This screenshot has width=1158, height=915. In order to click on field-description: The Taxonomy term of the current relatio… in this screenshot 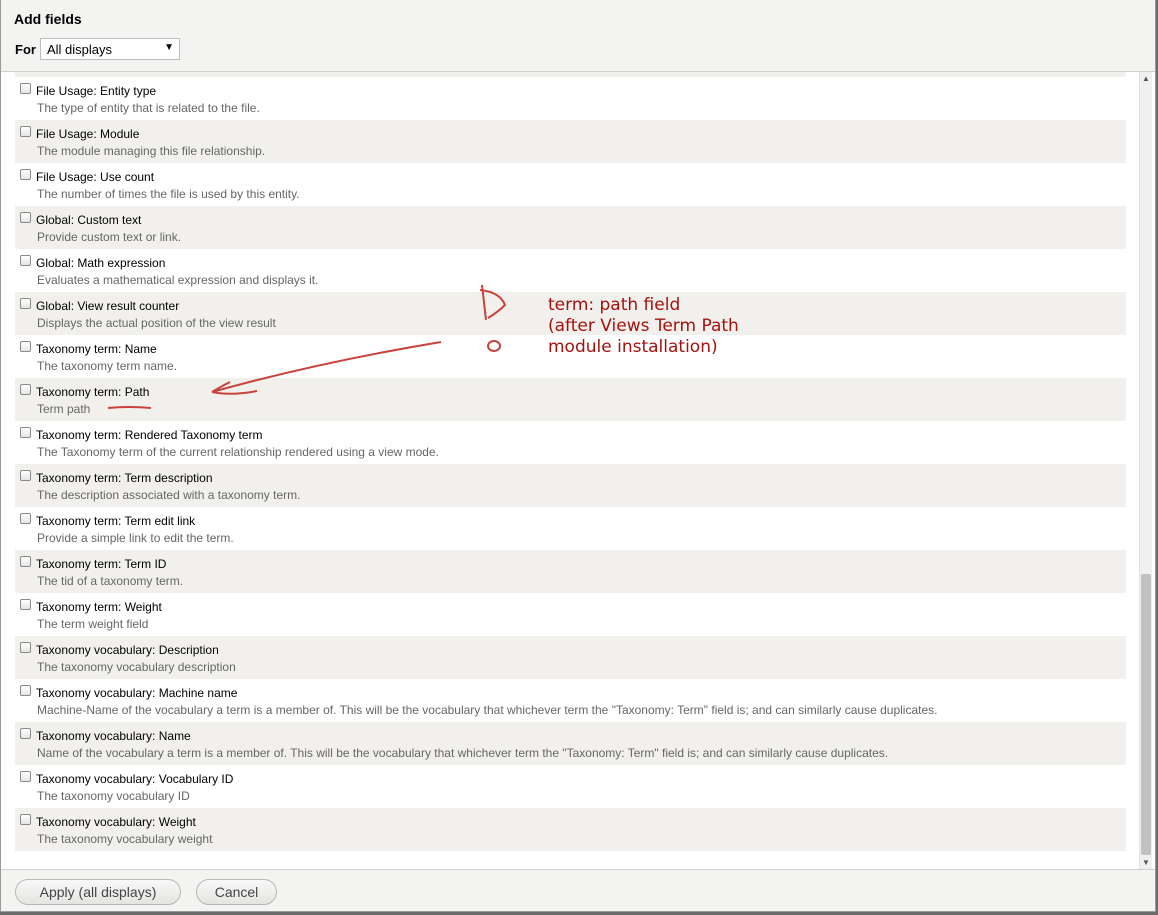, I will do `click(238, 452)`.